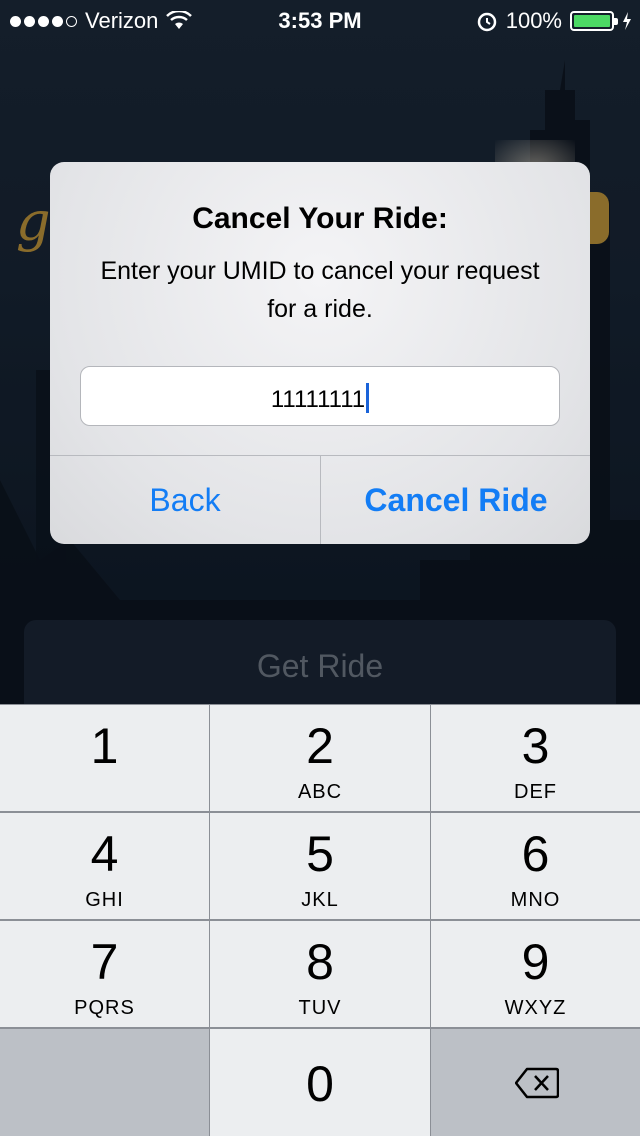 The image size is (640, 1136). I want to click on key-6: 6 MNO, so click(535, 866).